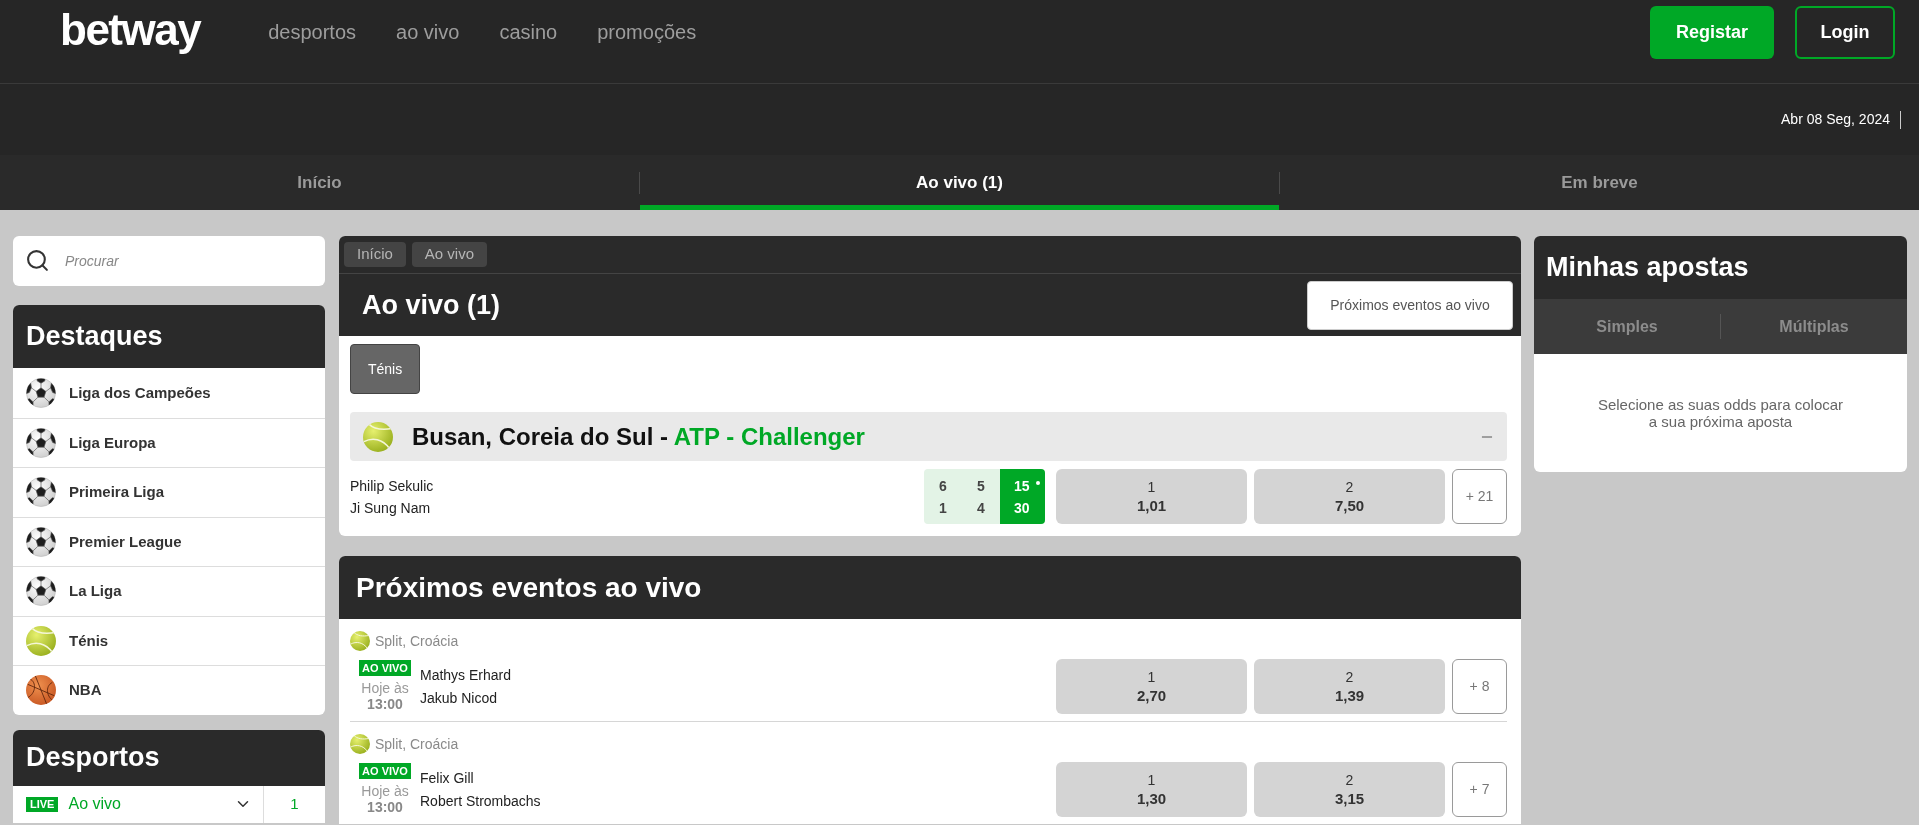  What do you see at coordinates (169, 261) in the screenshot?
I see `search-field: Procurar` at bounding box center [169, 261].